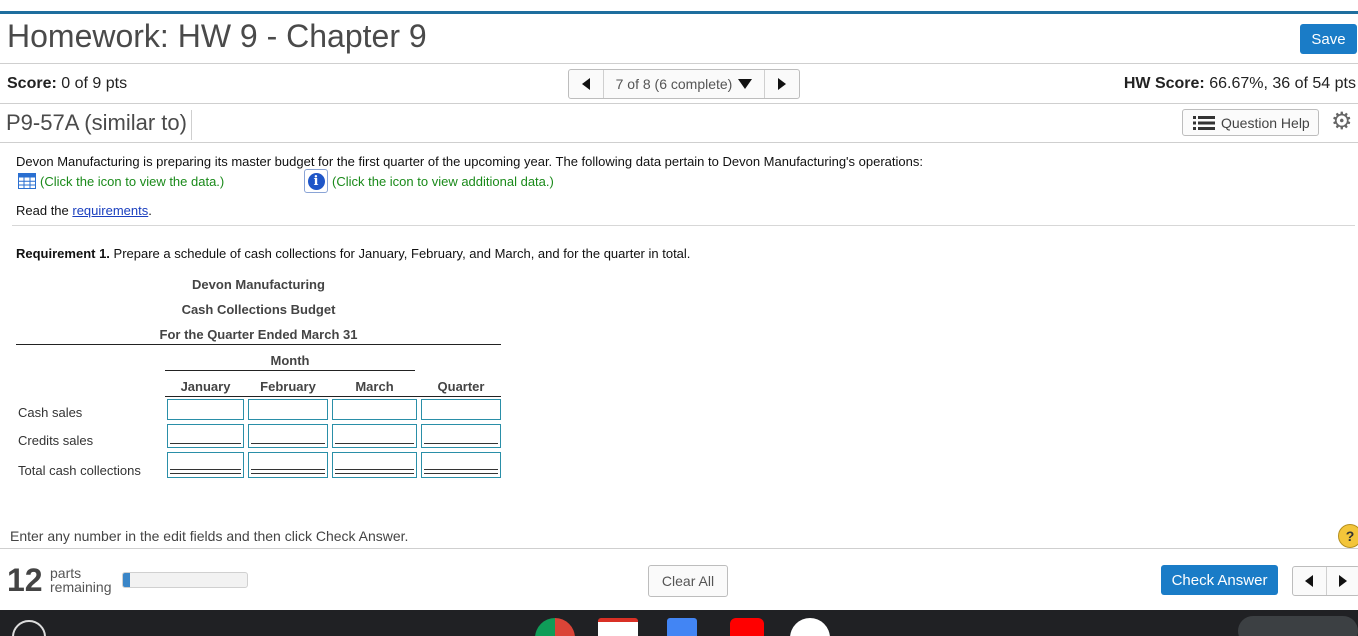  I want to click on youtube-icon, so click(747, 627).